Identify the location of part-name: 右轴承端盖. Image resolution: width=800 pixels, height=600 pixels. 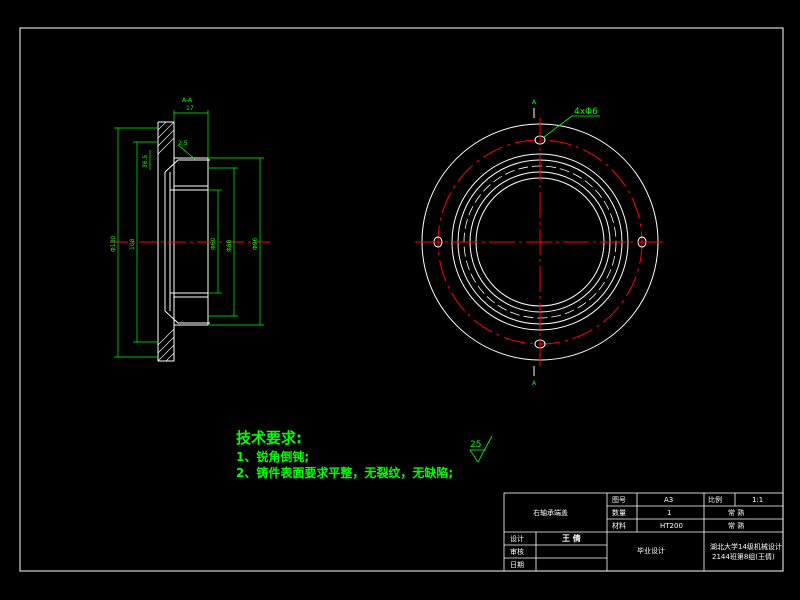
(550, 512).